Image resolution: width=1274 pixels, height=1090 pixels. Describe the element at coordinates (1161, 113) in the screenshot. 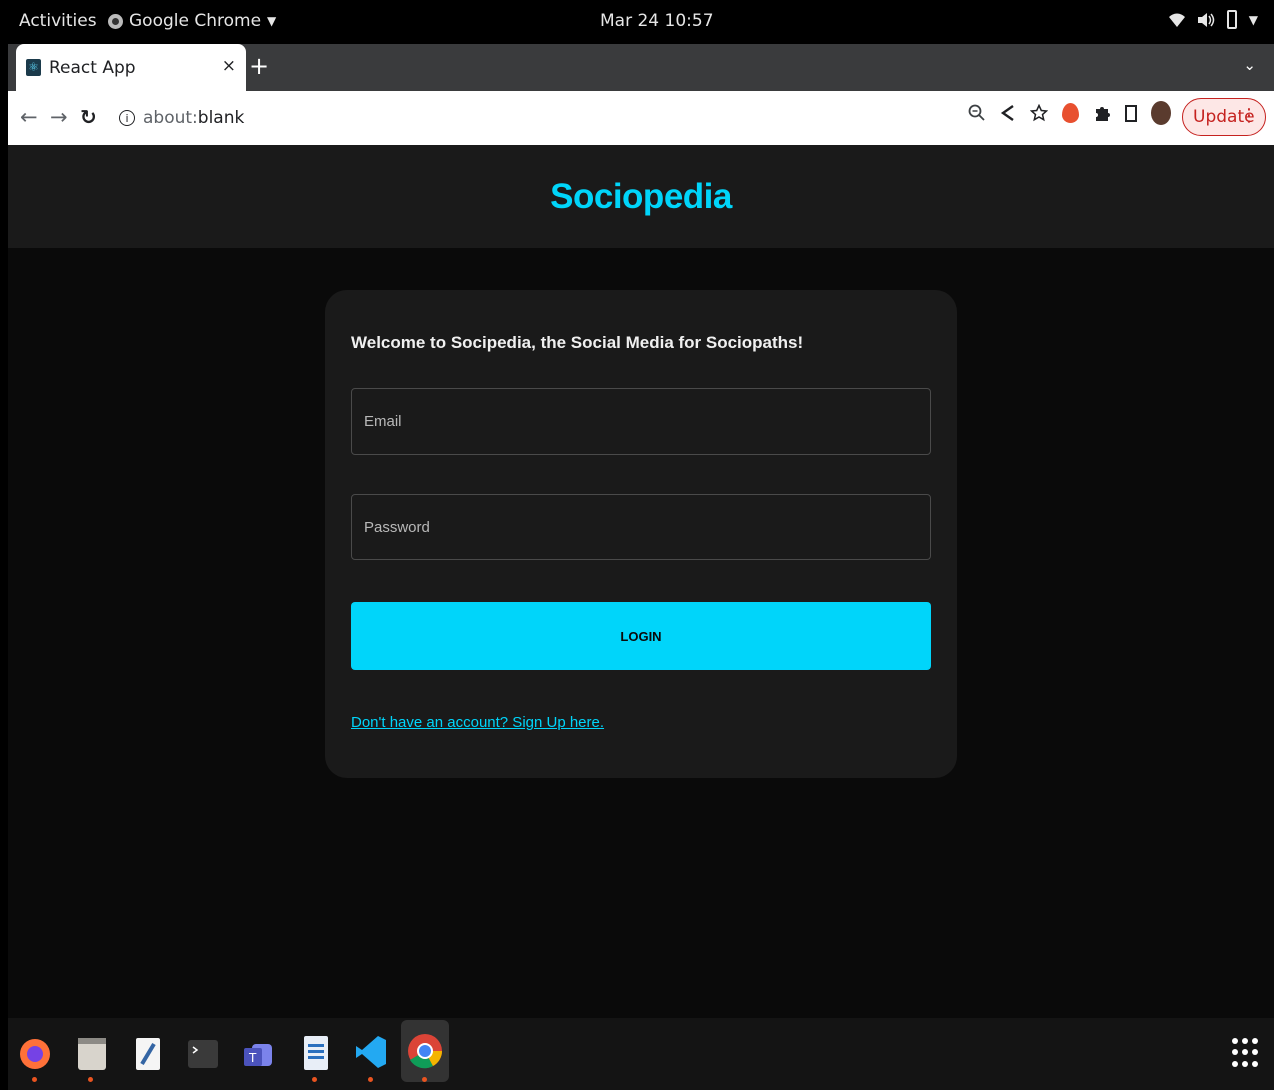

I see `profile-avatar` at that location.